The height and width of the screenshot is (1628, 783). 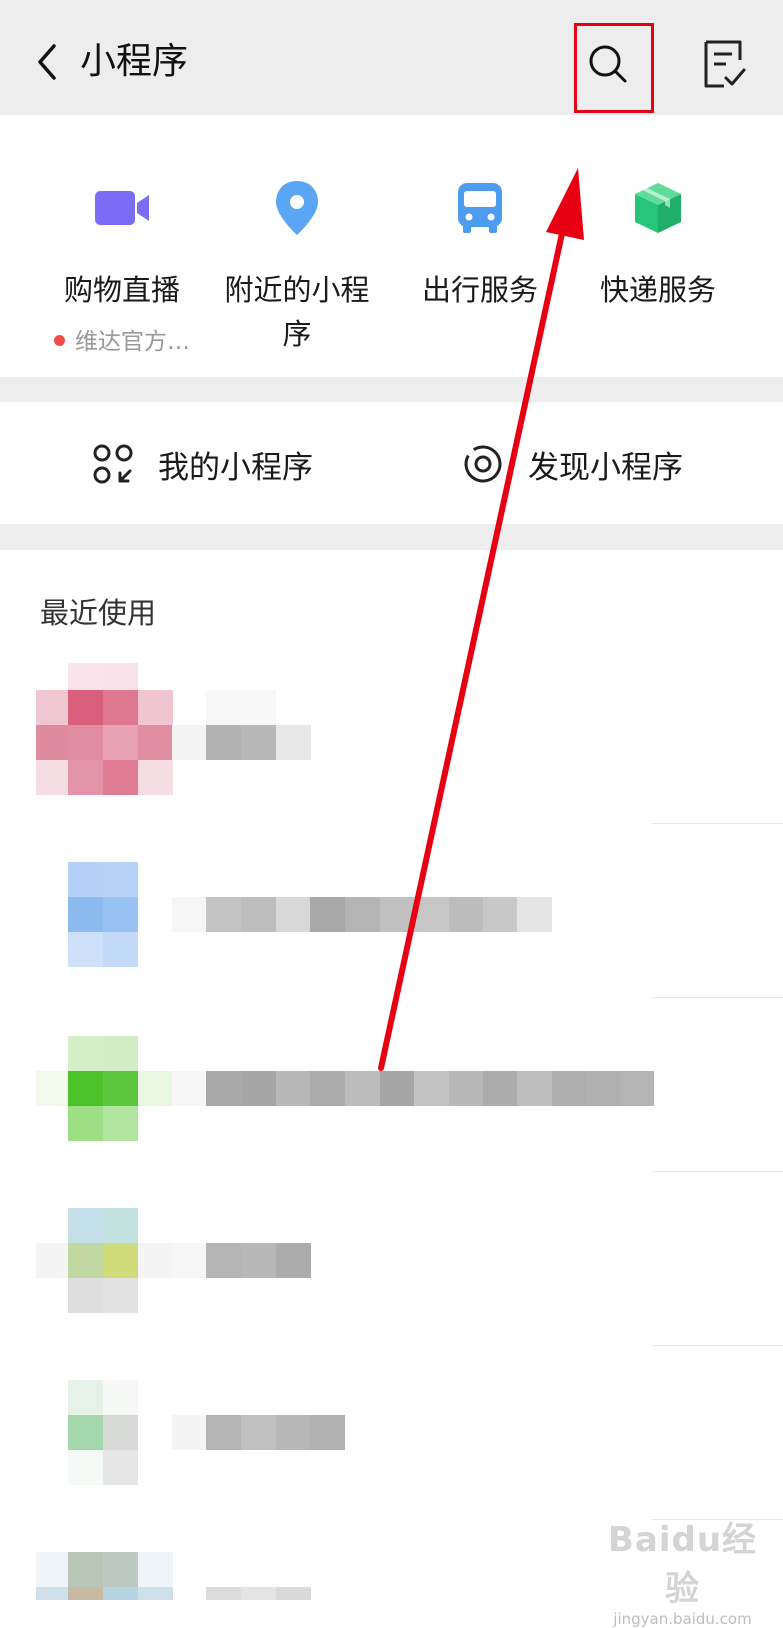 I want to click on live-dot, so click(x=59, y=340).